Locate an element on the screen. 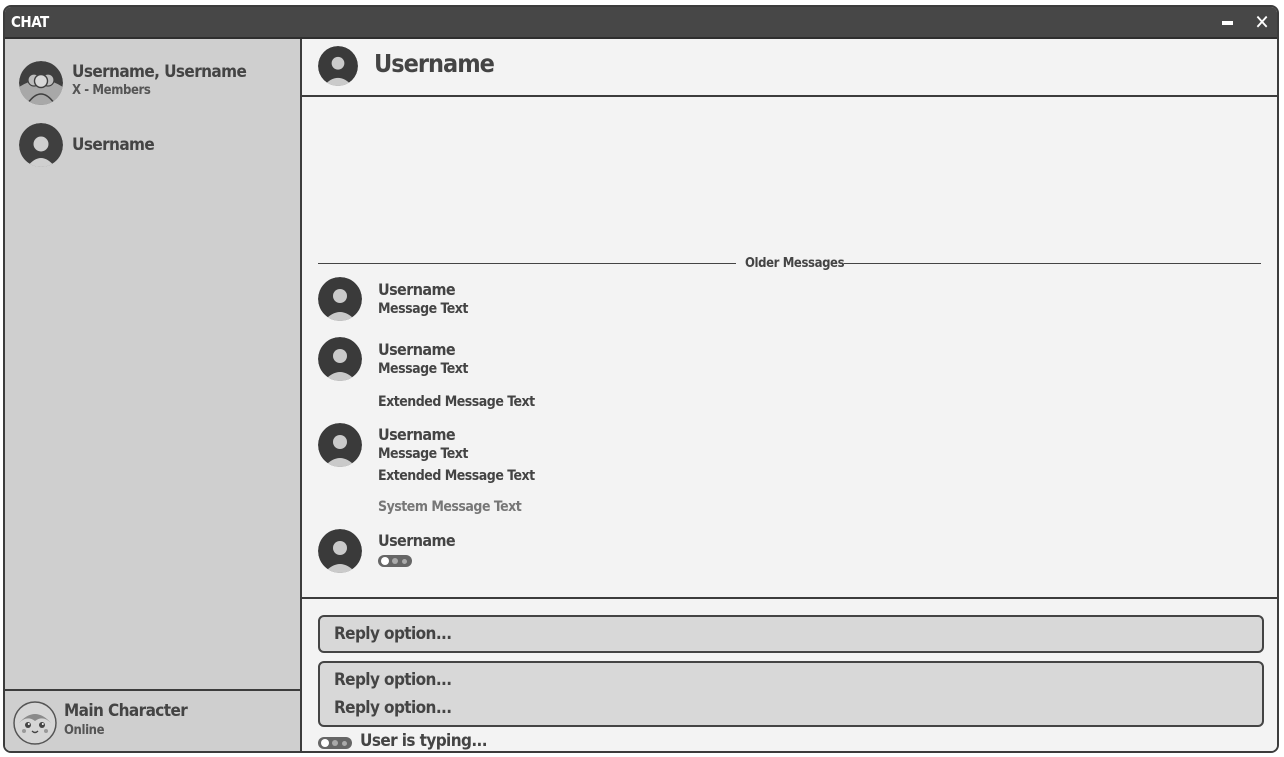 The width and height of the screenshot is (1284, 757). older-messages-divider: Older Messages is located at coordinates (789, 263).